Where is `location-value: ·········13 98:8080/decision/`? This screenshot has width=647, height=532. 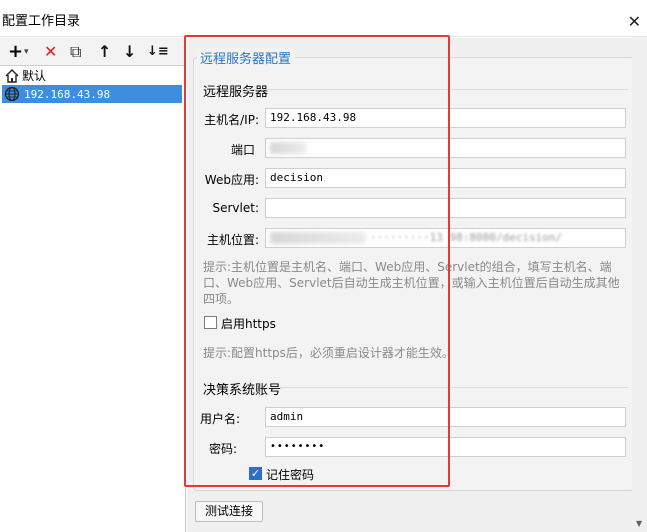
location-value: ·········13 98:8080/decision/ is located at coordinates (466, 237).